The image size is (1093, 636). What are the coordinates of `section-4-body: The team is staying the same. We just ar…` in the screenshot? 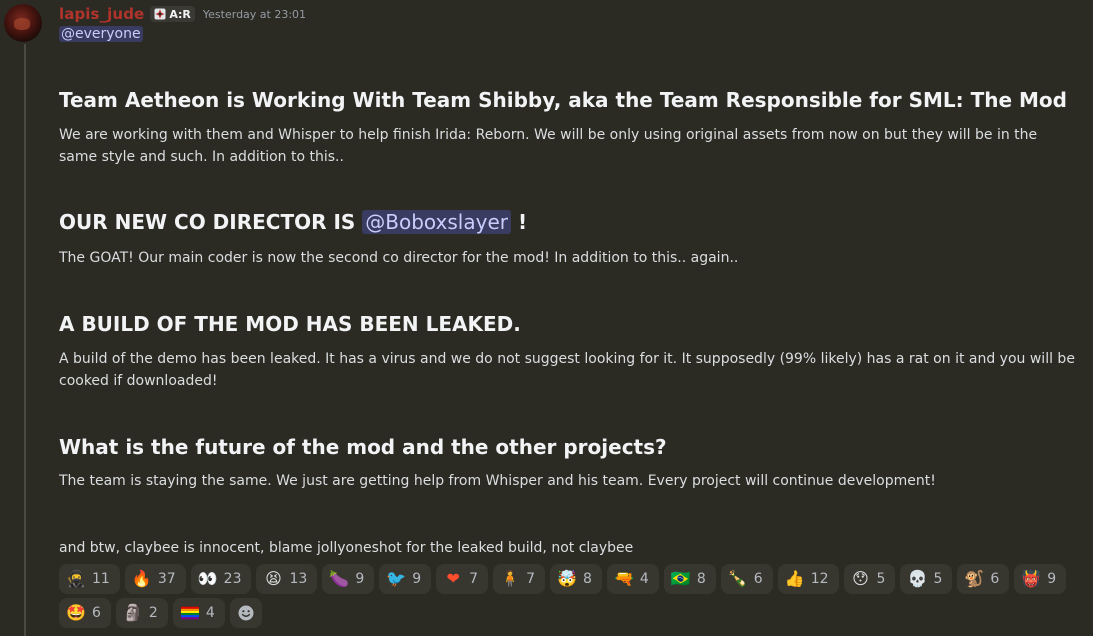 It's located at (497, 481).